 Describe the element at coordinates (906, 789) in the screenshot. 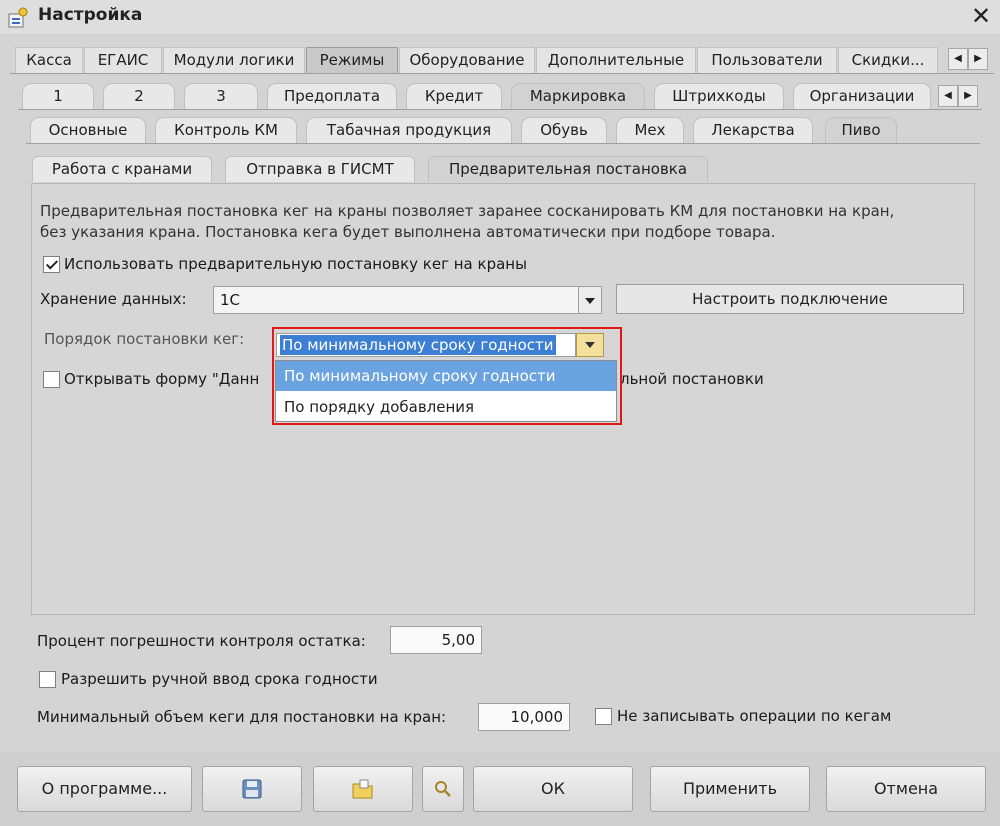

I see `cancel-button: Отмена` at that location.